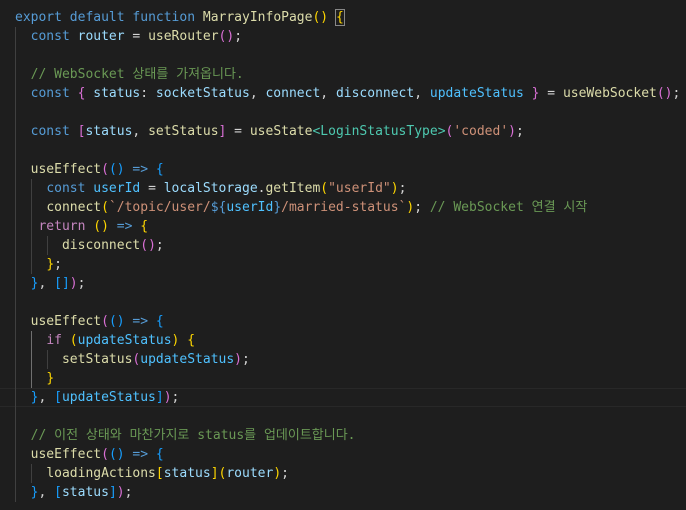  I want to click on code-token: useEffect, so click(66, 321).